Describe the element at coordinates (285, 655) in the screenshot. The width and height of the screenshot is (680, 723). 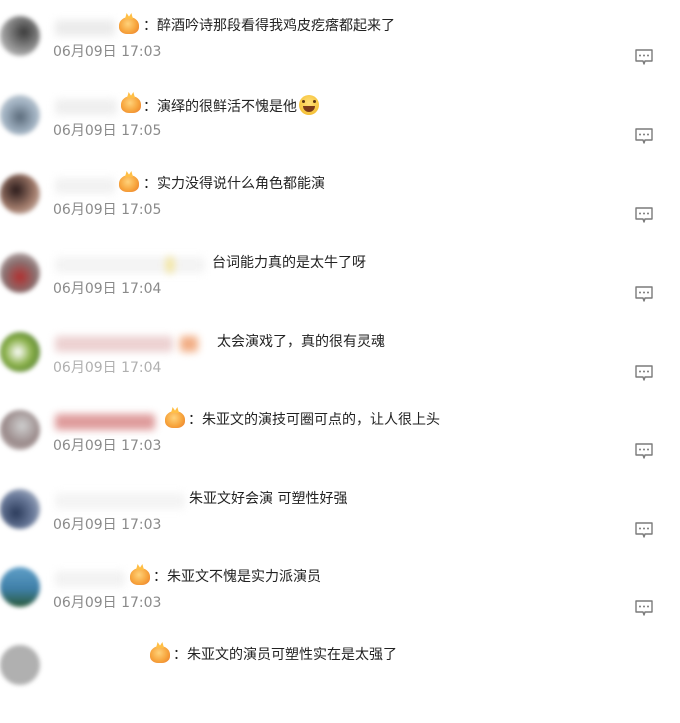
I see `comment-text: ：朱亚文的演员可塑性实在是太强了` at that location.